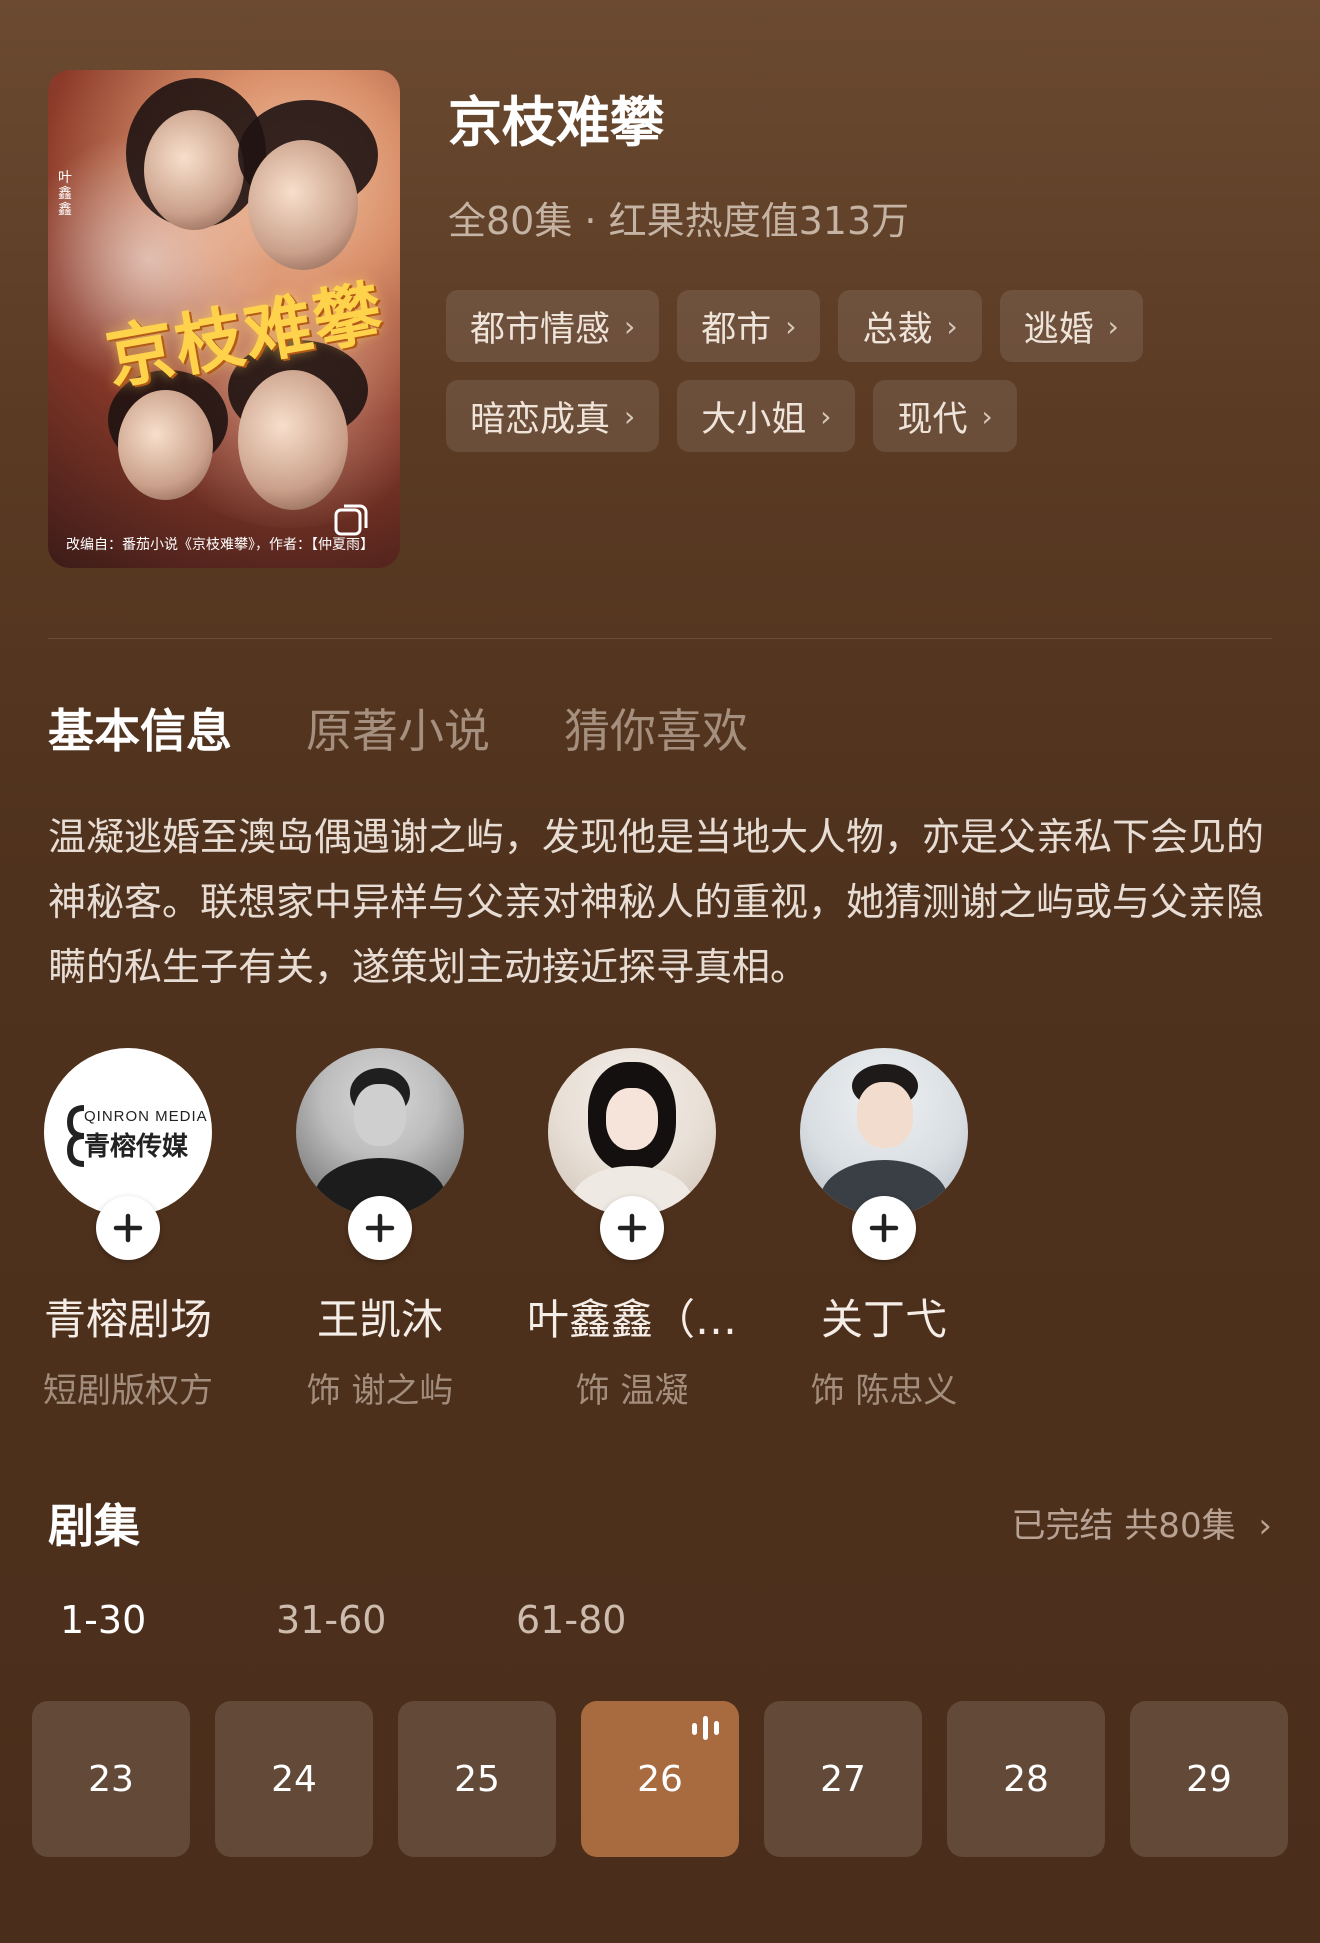 This screenshot has width=1320, height=1943. I want to click on episode-button-playing: 26, so click(660, 1779).